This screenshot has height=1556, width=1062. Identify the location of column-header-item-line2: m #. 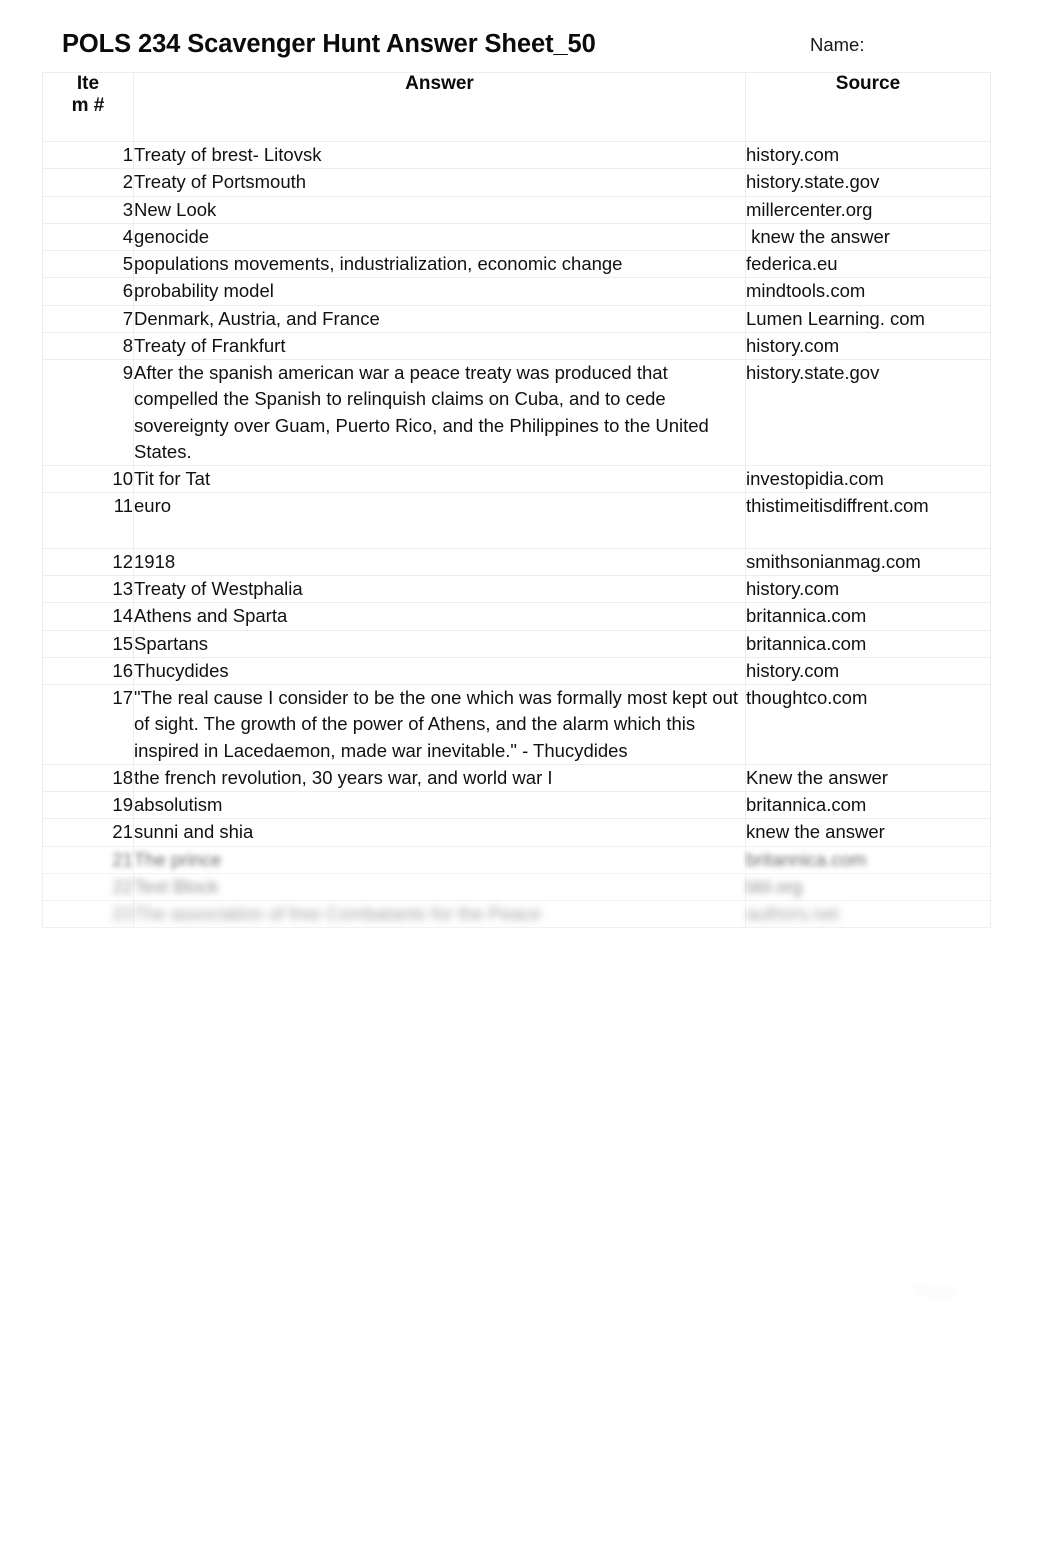
(88, 106).